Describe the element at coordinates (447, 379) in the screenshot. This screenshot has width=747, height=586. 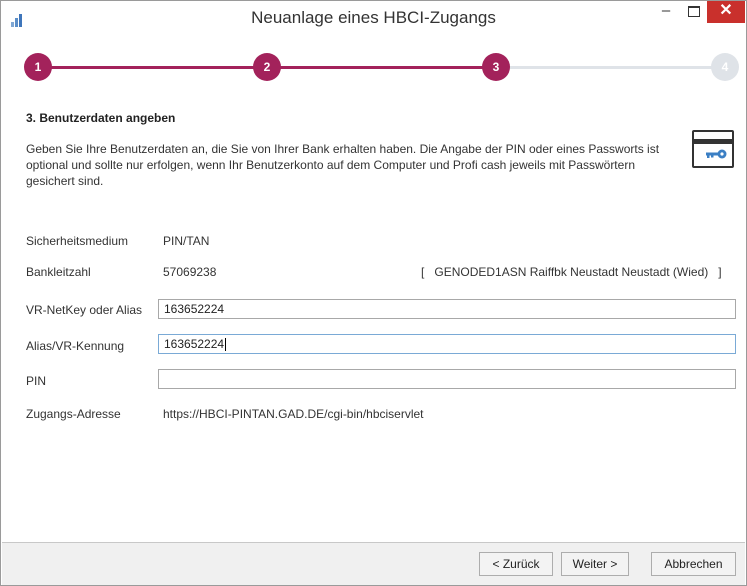
I see `pin-input` at that location.